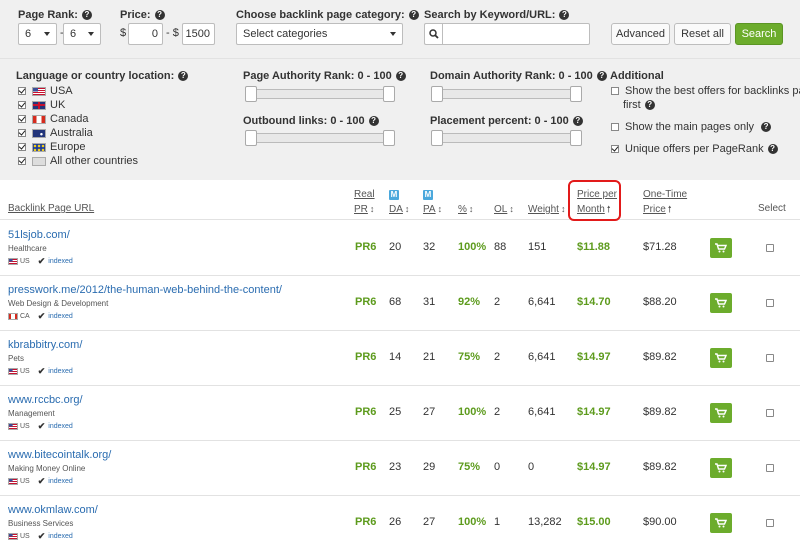 The image size is (800, 542). What do you see at coordinates (506, 121) in the screenshot?
I see `placement-percent-label: Placement percent: 0 - 100?` at bounding box center [506, 121].